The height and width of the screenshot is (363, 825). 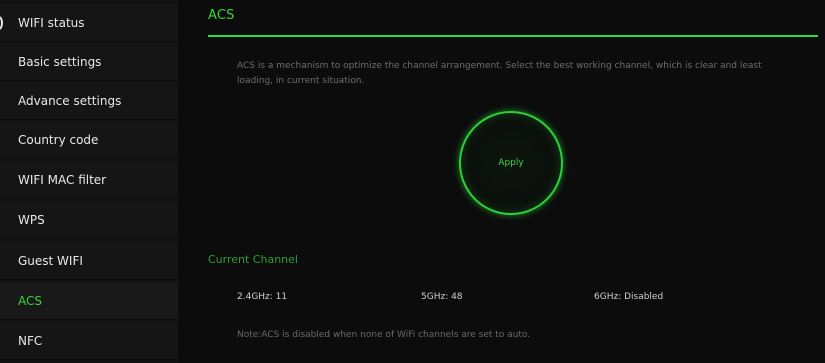 What do you see at coordinates (89, 23) in the screenshot?
I see `sidebar-item-wifi-status: WIFI status` at bounding box center [89, 23].